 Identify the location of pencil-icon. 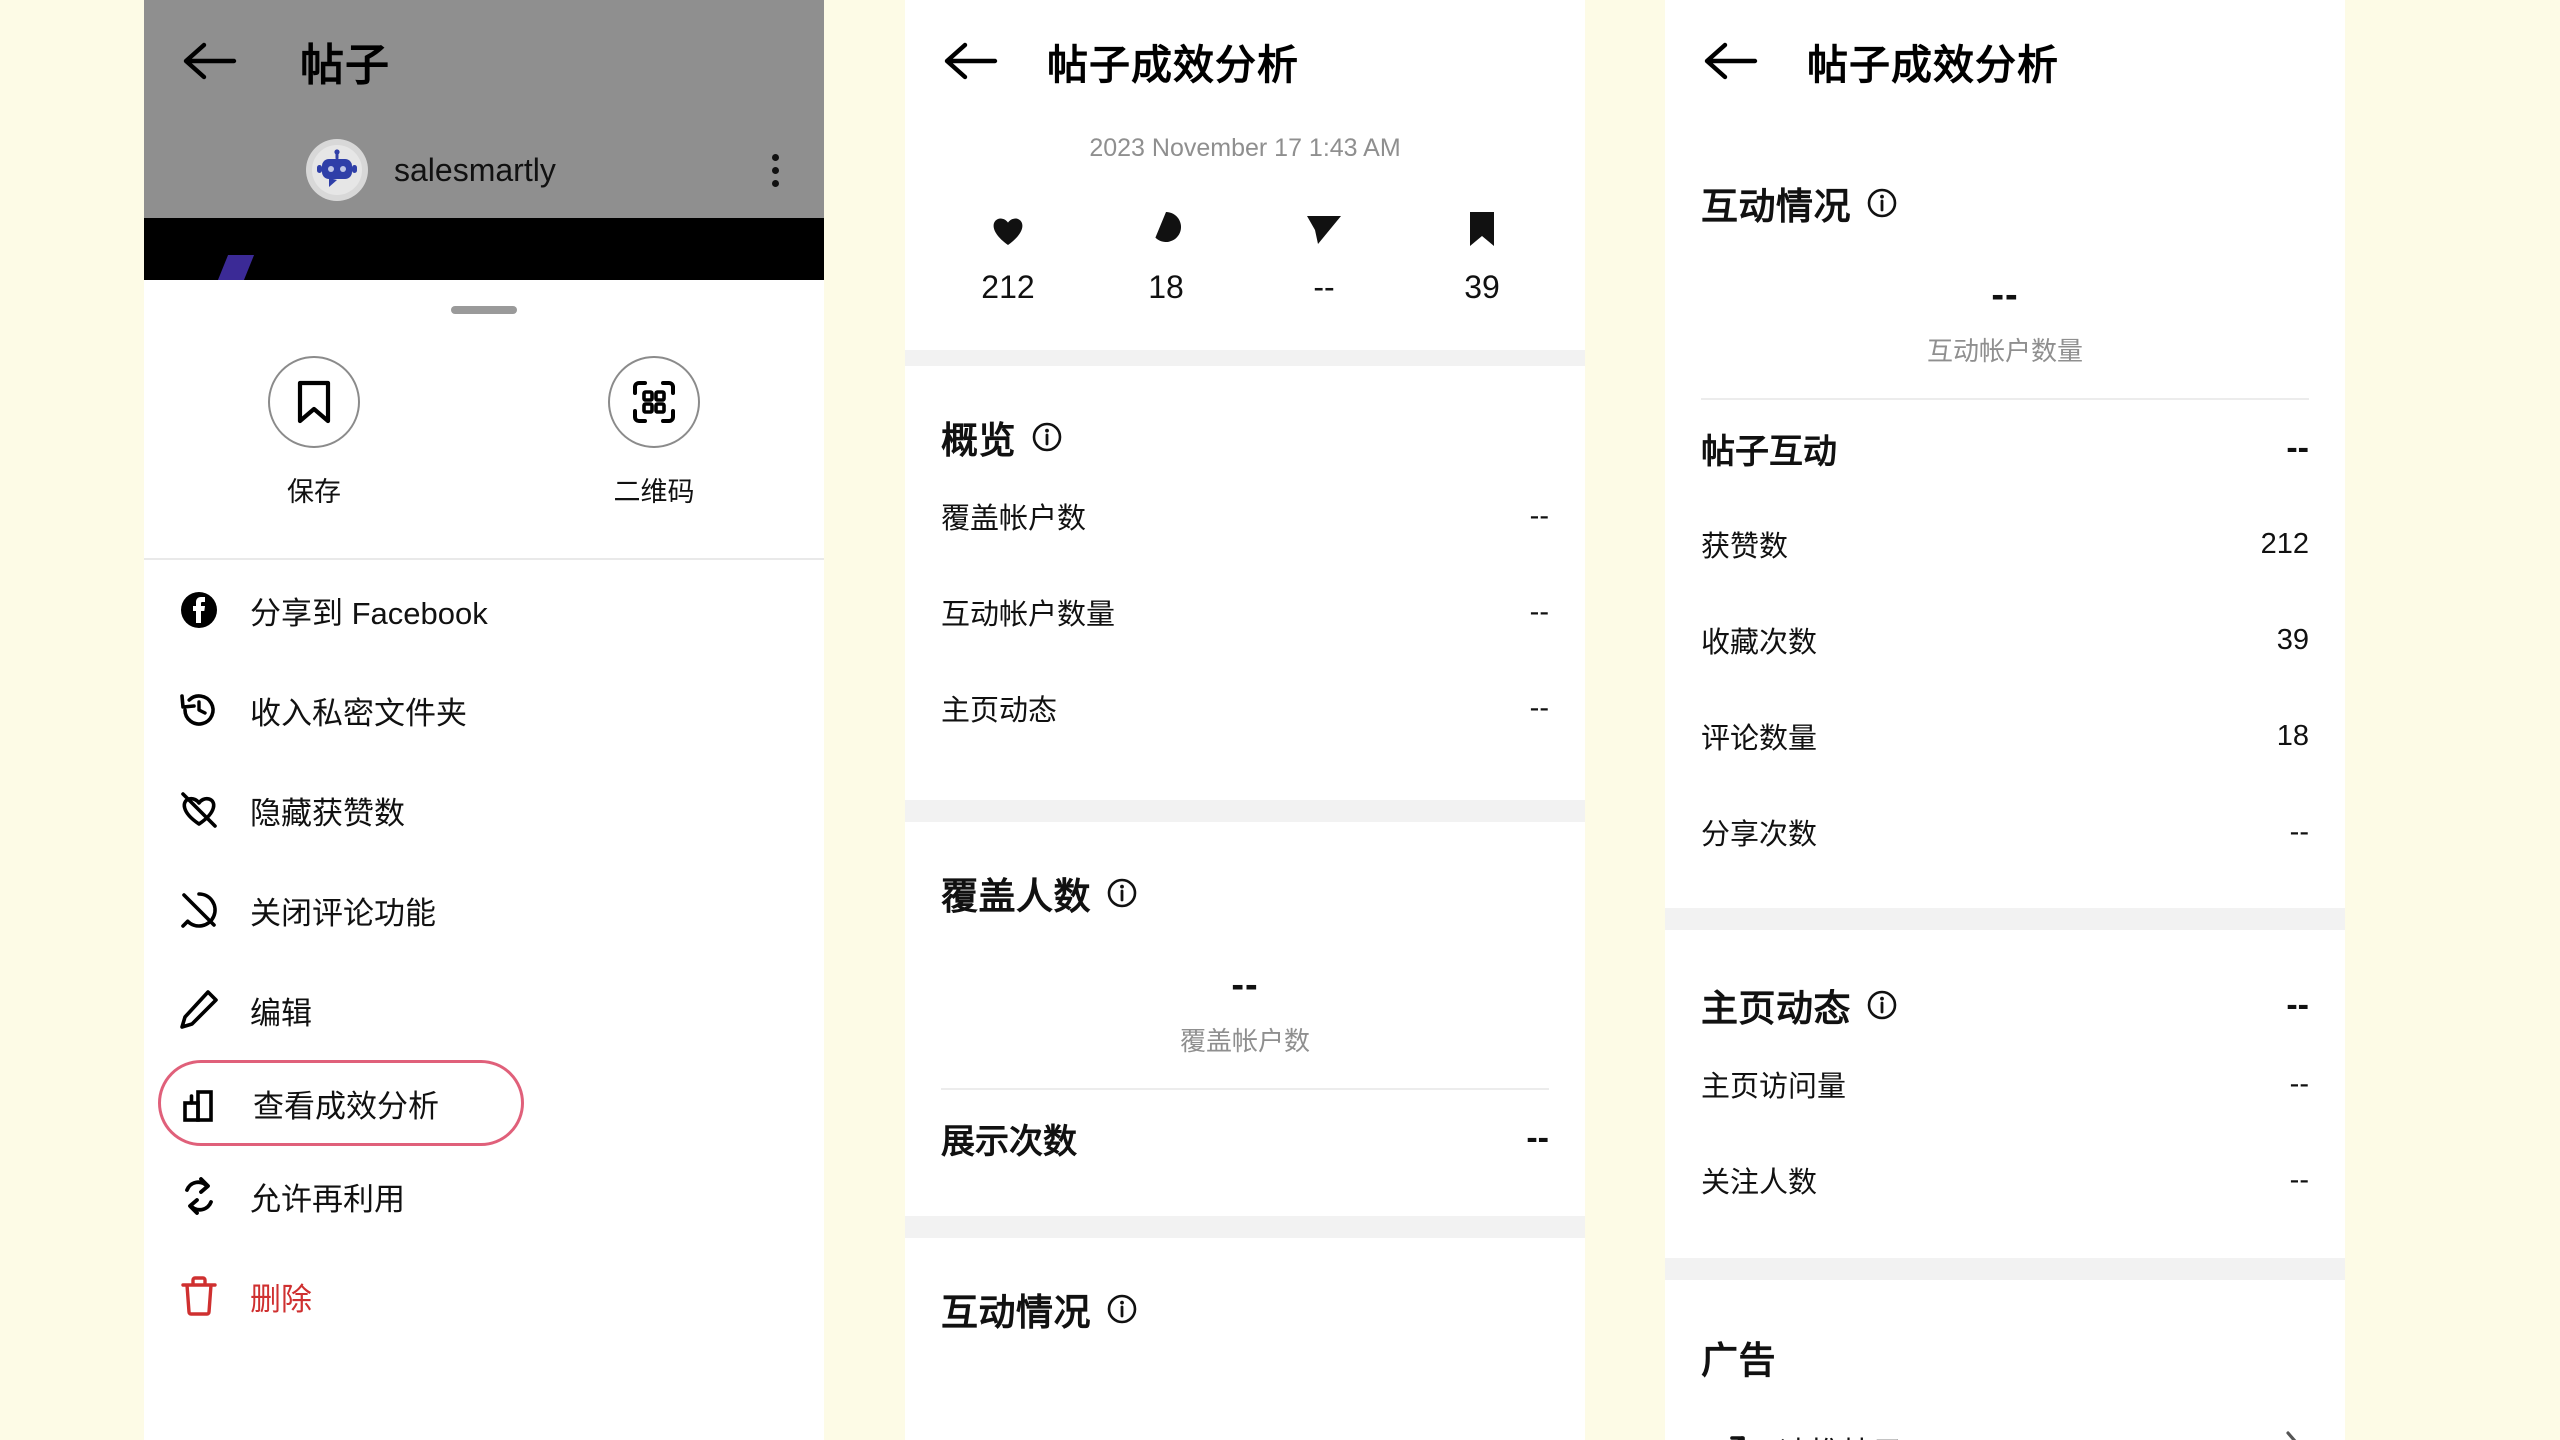
(199, 1010).